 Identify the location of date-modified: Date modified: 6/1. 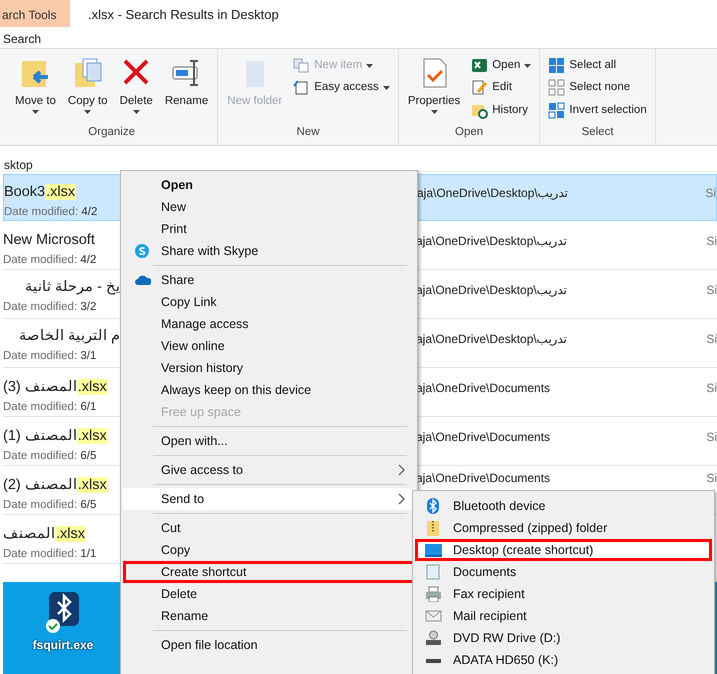
(50, 407).